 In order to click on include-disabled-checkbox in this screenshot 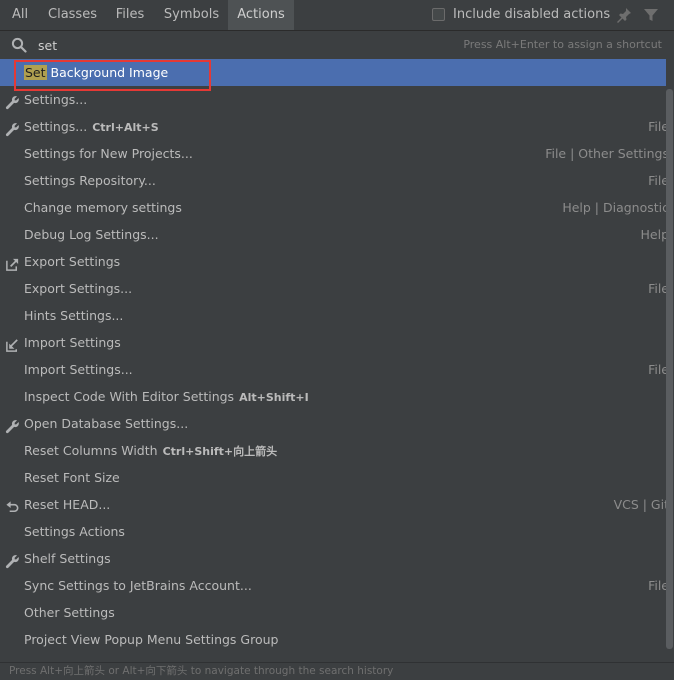, I will do `click(438, 14)`.